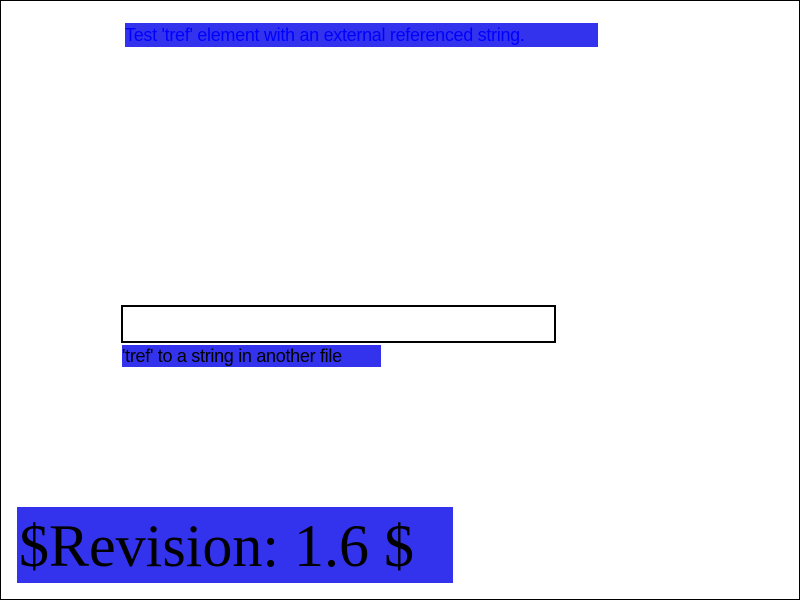 This screenshot has width=800, height=600. I want to click on tref-label: 'tref' to a string in another file, so click(251, 356).